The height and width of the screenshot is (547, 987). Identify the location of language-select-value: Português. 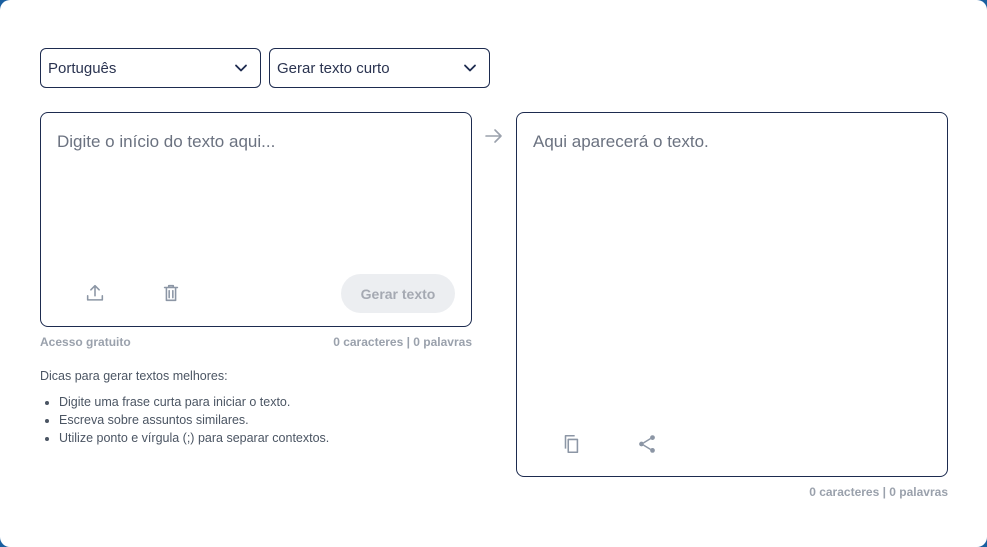
(82, 68).